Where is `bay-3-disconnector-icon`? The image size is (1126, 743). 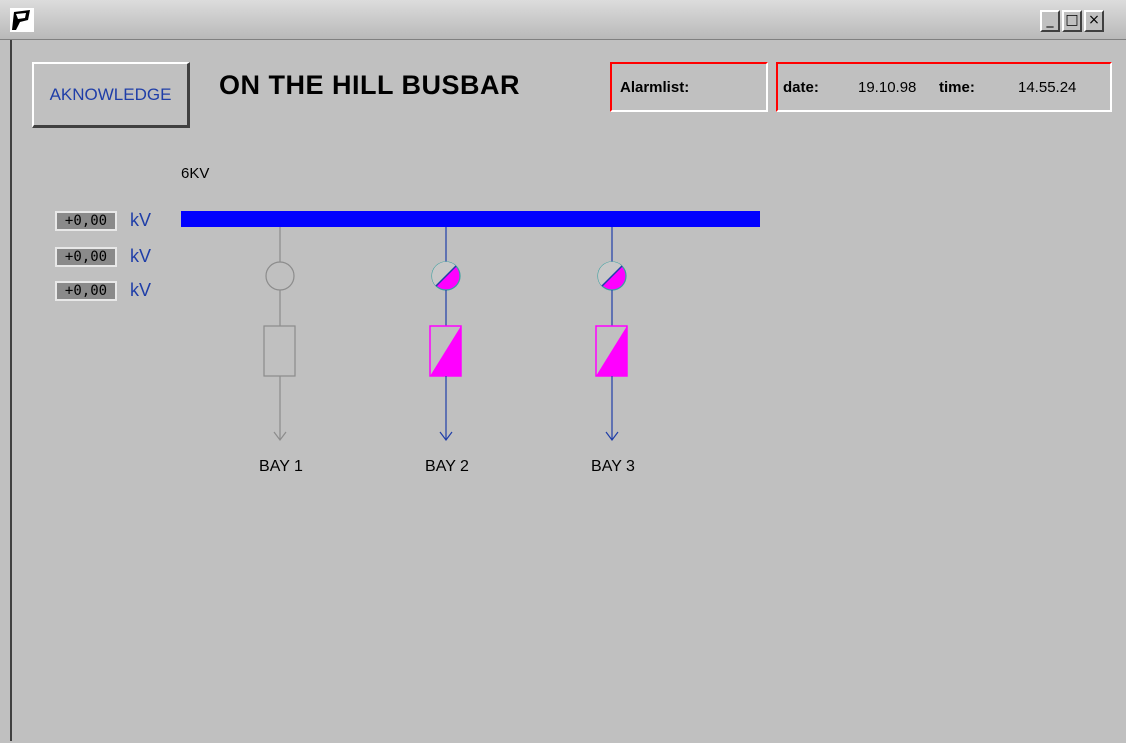
bay-3-disconnector-icon is located at coordinates (612, 276).